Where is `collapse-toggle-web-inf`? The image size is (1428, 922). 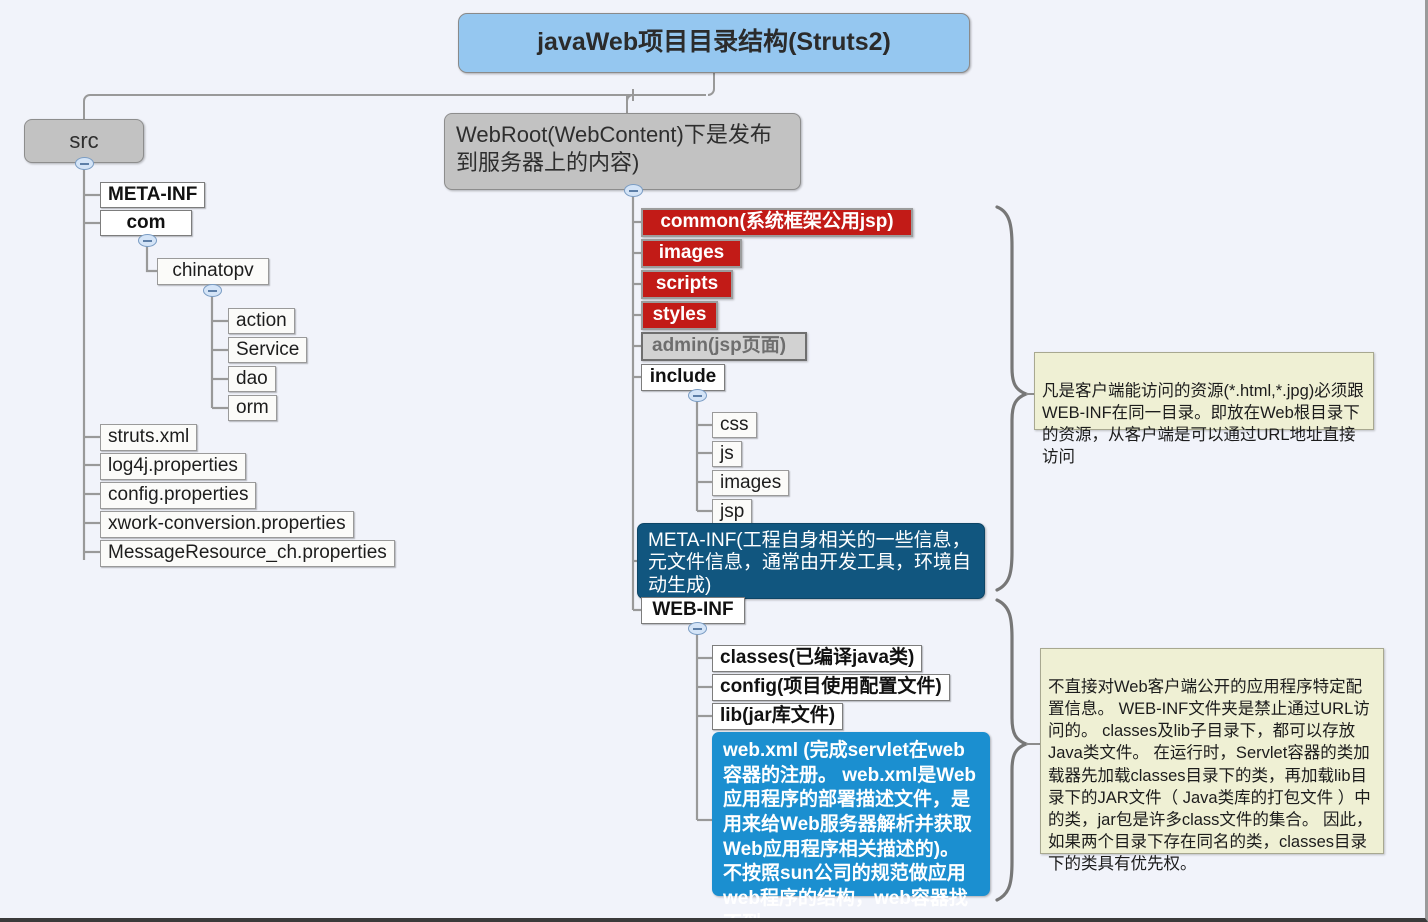
collapse-toggle-web-inf is located at coordinates (697, 628).